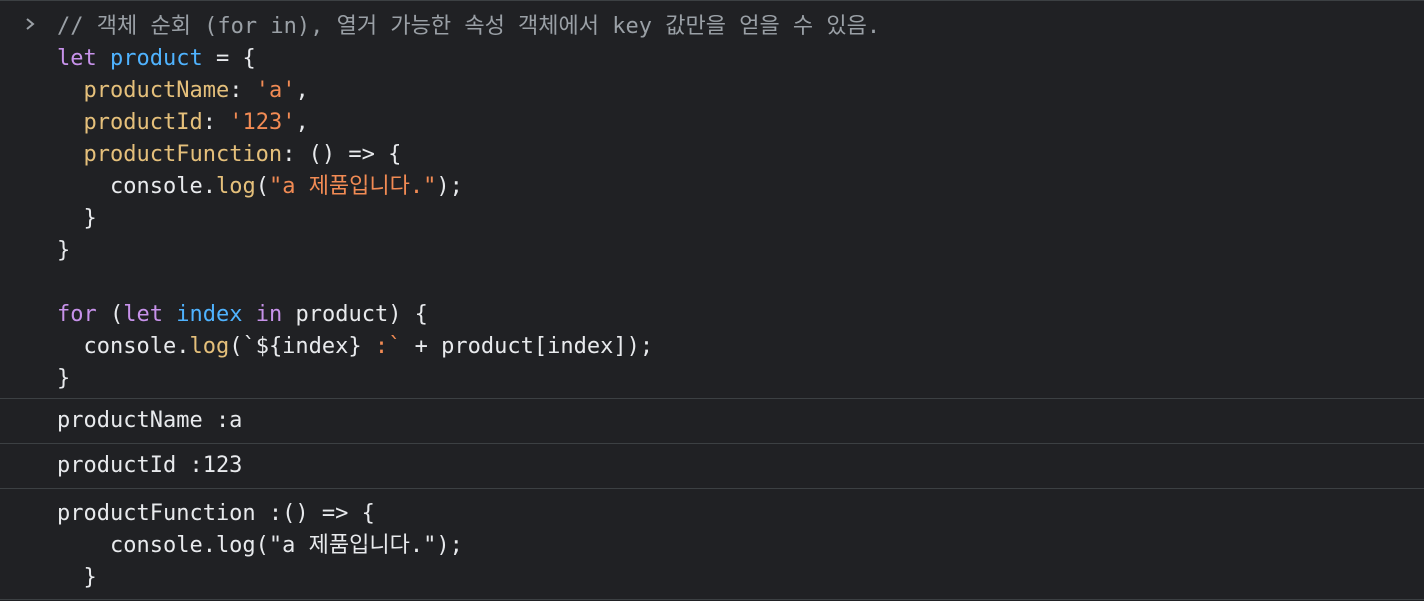 The height and width of the screenshot is (601, 1424). What do you see at coordinates (352, 186) in the screenshot?
I see `code-token: "a 제품입니다."` at bounding box center [352, 186].